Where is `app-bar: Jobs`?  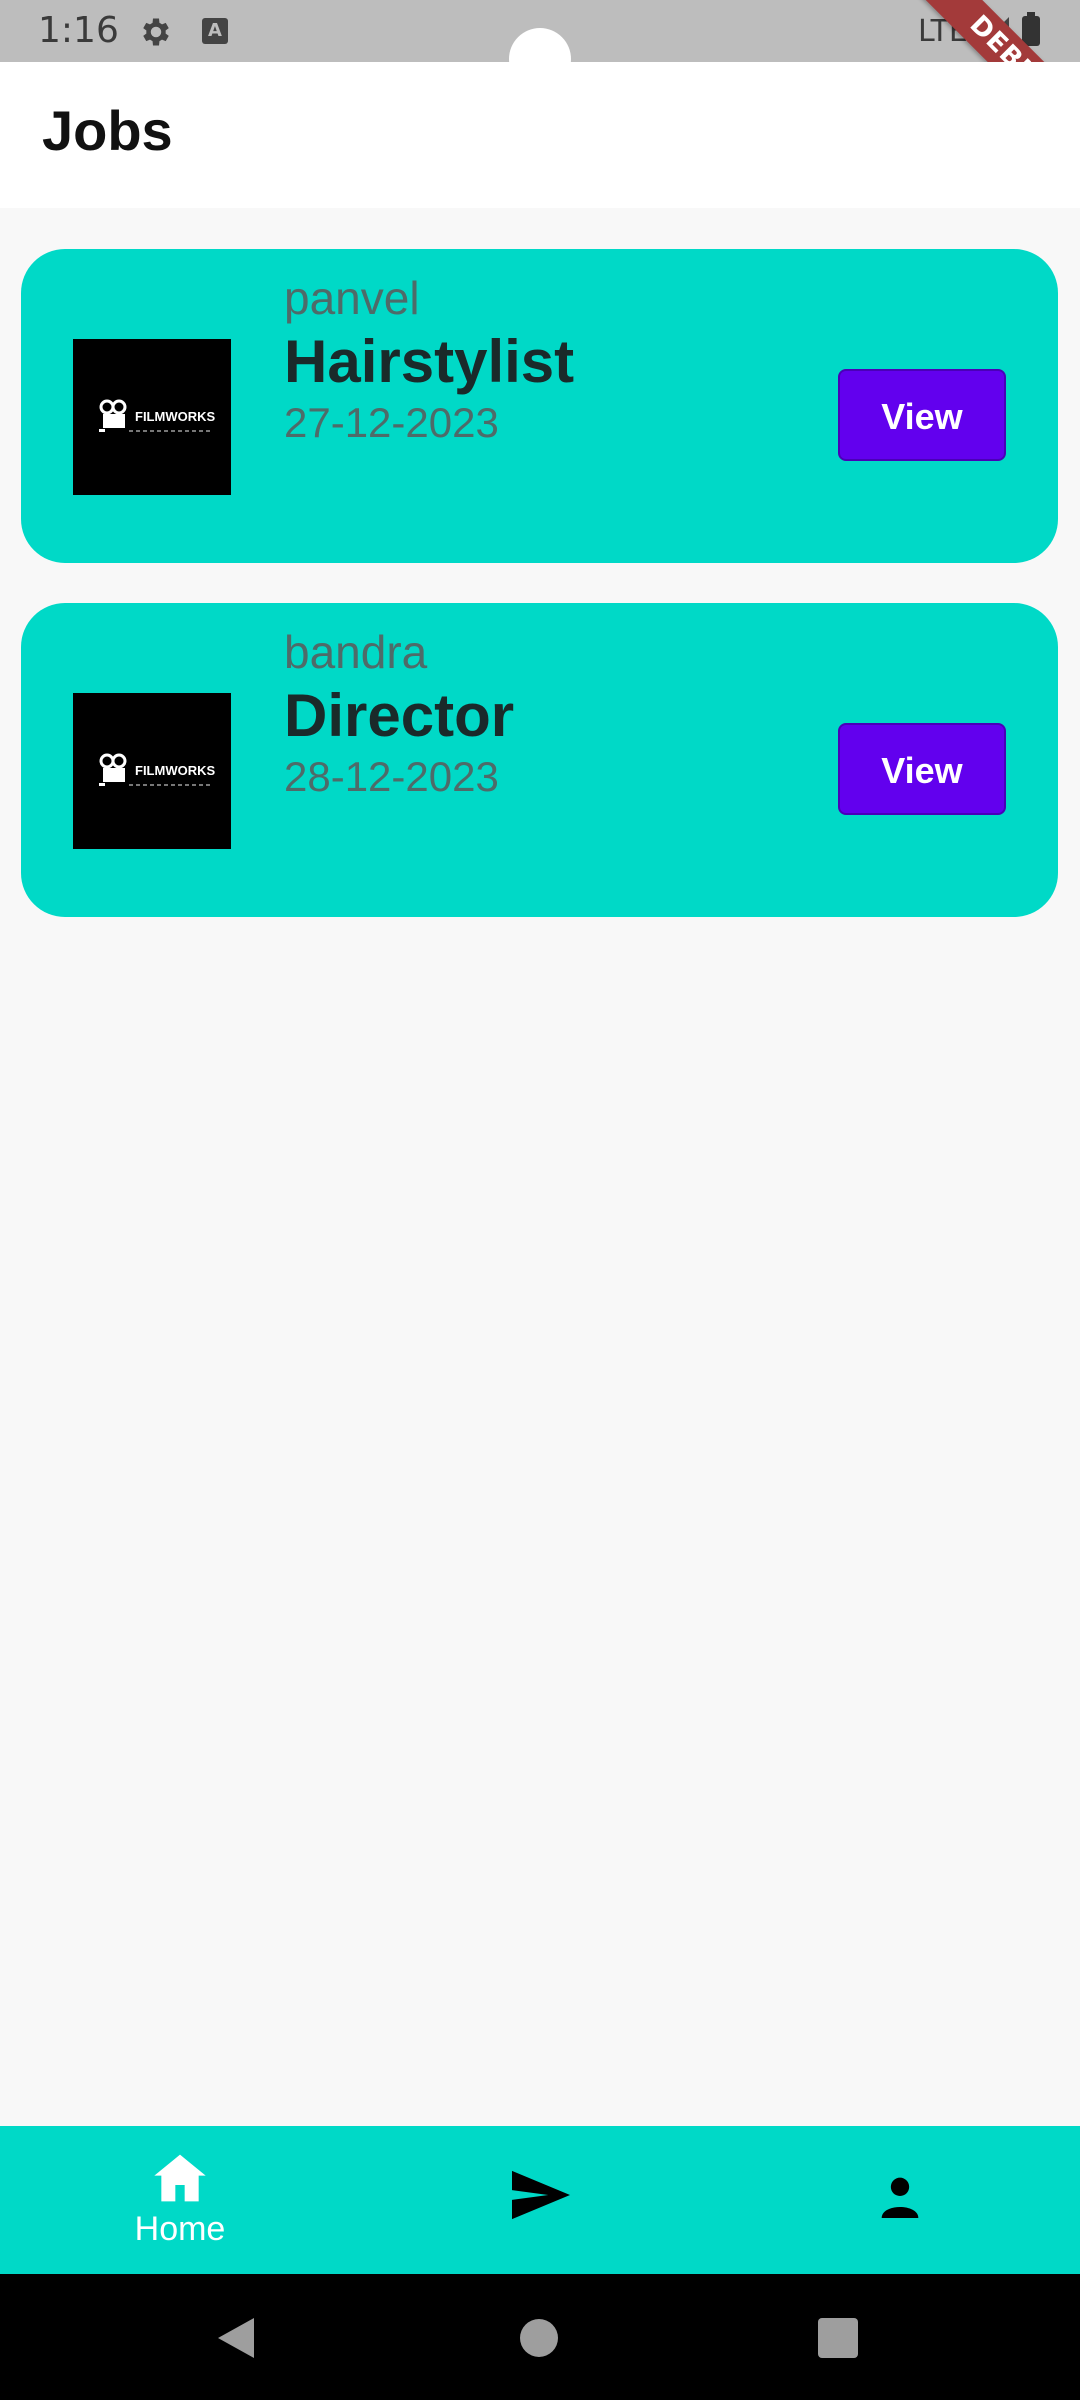 app-bar: Jobs is located at coordinates (540, 135).